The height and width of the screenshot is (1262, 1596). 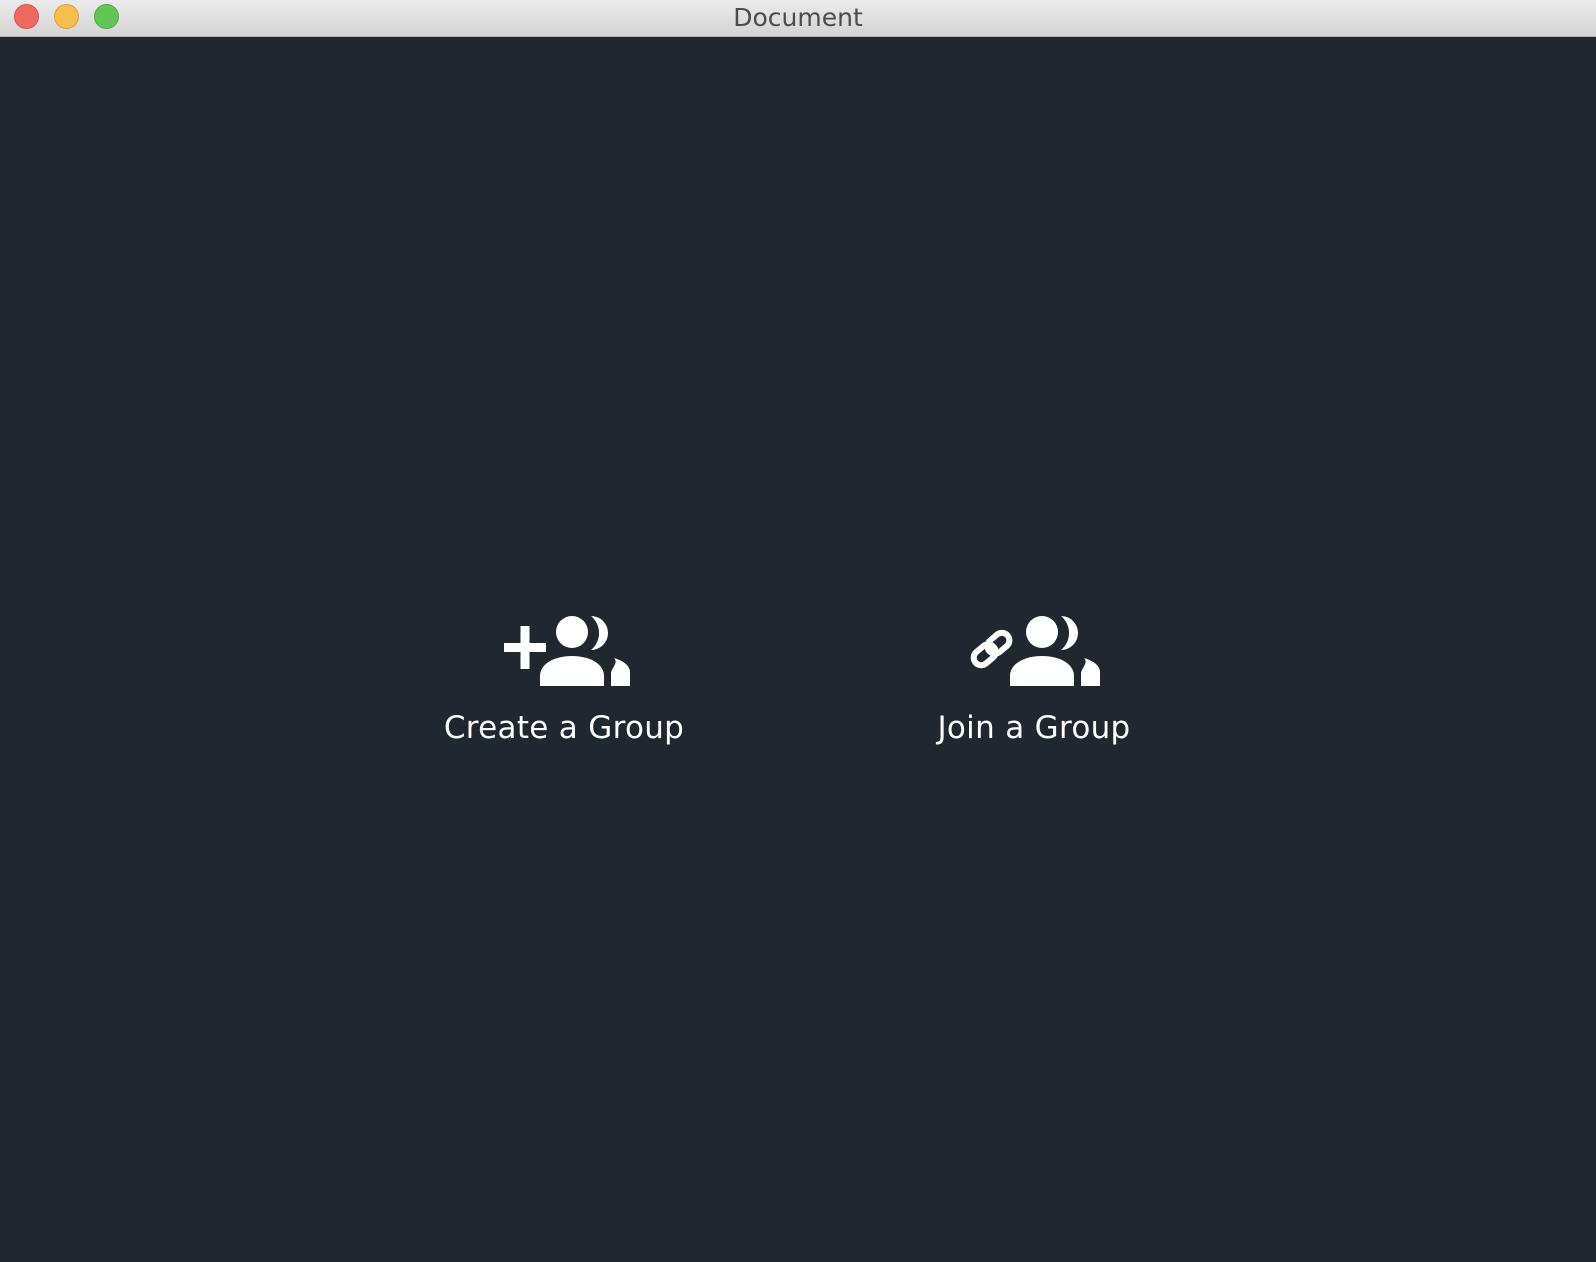 What do you see at coordinates (567, 651) in the screenshot?
I see `add-group-icon` at bounding box center [567, 651].